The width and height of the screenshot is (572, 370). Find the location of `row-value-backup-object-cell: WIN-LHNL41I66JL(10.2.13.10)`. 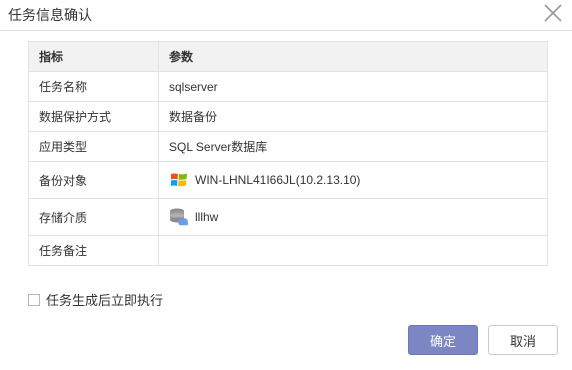

row-value-backup-object-cell: WIN-LHNL41I66JL(10.2.13.10) is located at coordinates (353, 180).